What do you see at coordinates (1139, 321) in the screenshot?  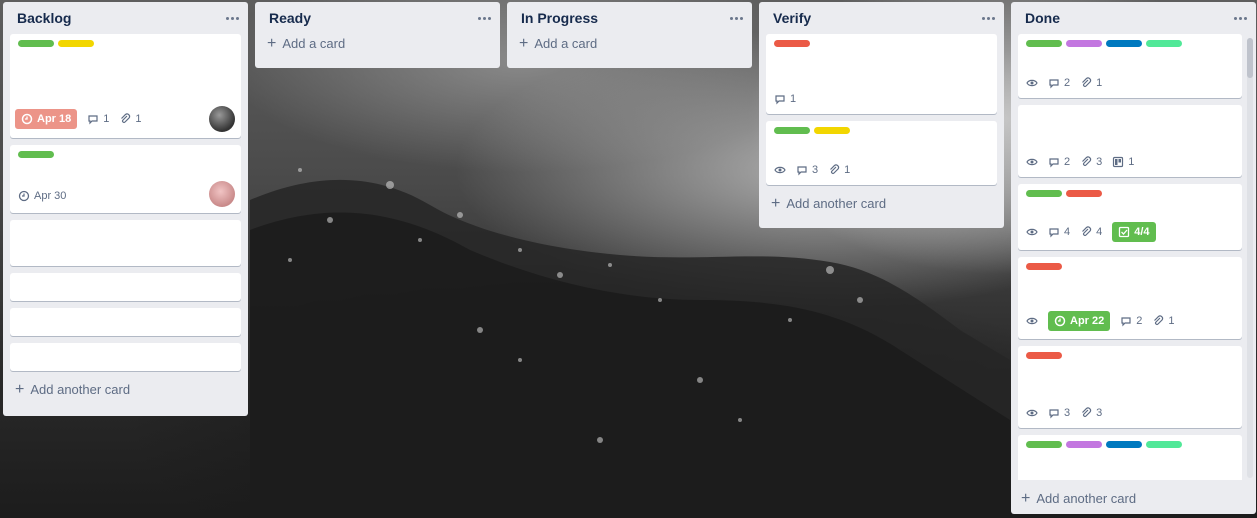 I see `comment-count: 2` at bounding box center [1139, 321].